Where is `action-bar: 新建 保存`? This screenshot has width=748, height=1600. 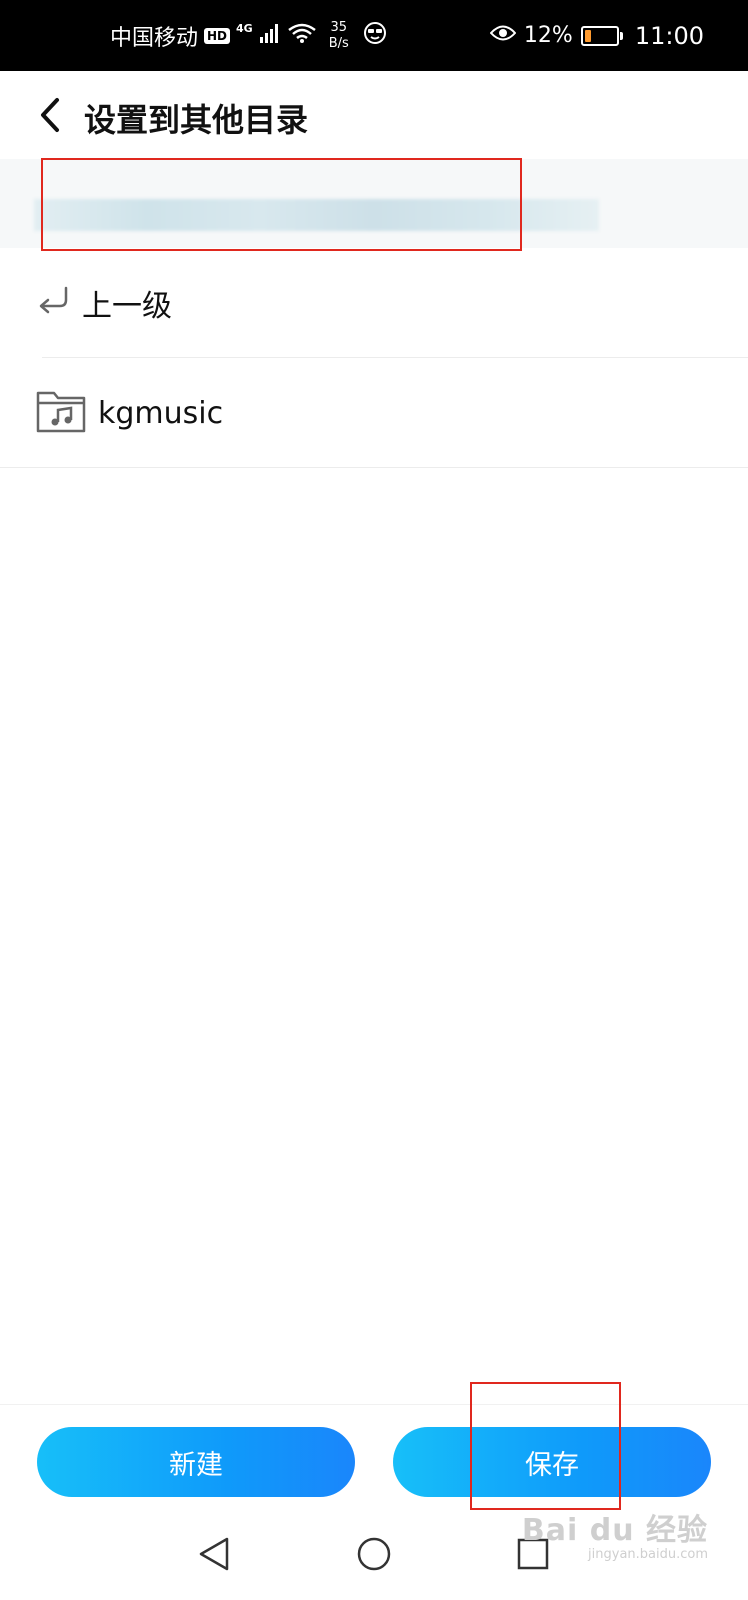
action-bar: 新建 保存 is located at coordinates (374, 1450).